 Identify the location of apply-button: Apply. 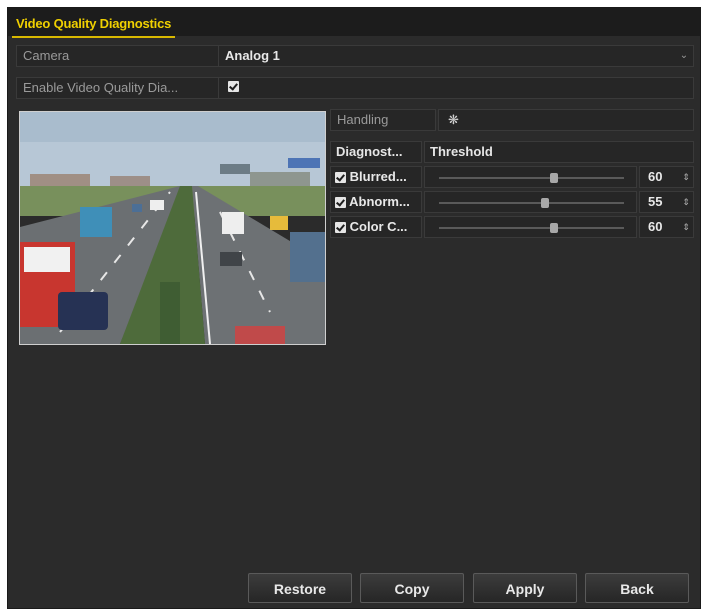
(525, 588).